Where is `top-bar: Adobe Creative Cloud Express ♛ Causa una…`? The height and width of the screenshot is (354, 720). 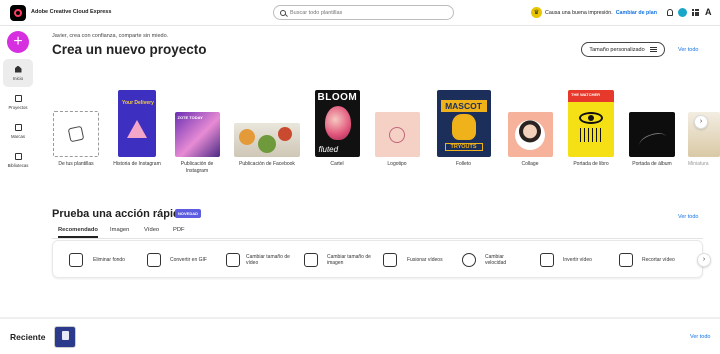
top-bar: Adobe Creative Cloud Express ♛ Causa una… is located at coordinates (360, 13).